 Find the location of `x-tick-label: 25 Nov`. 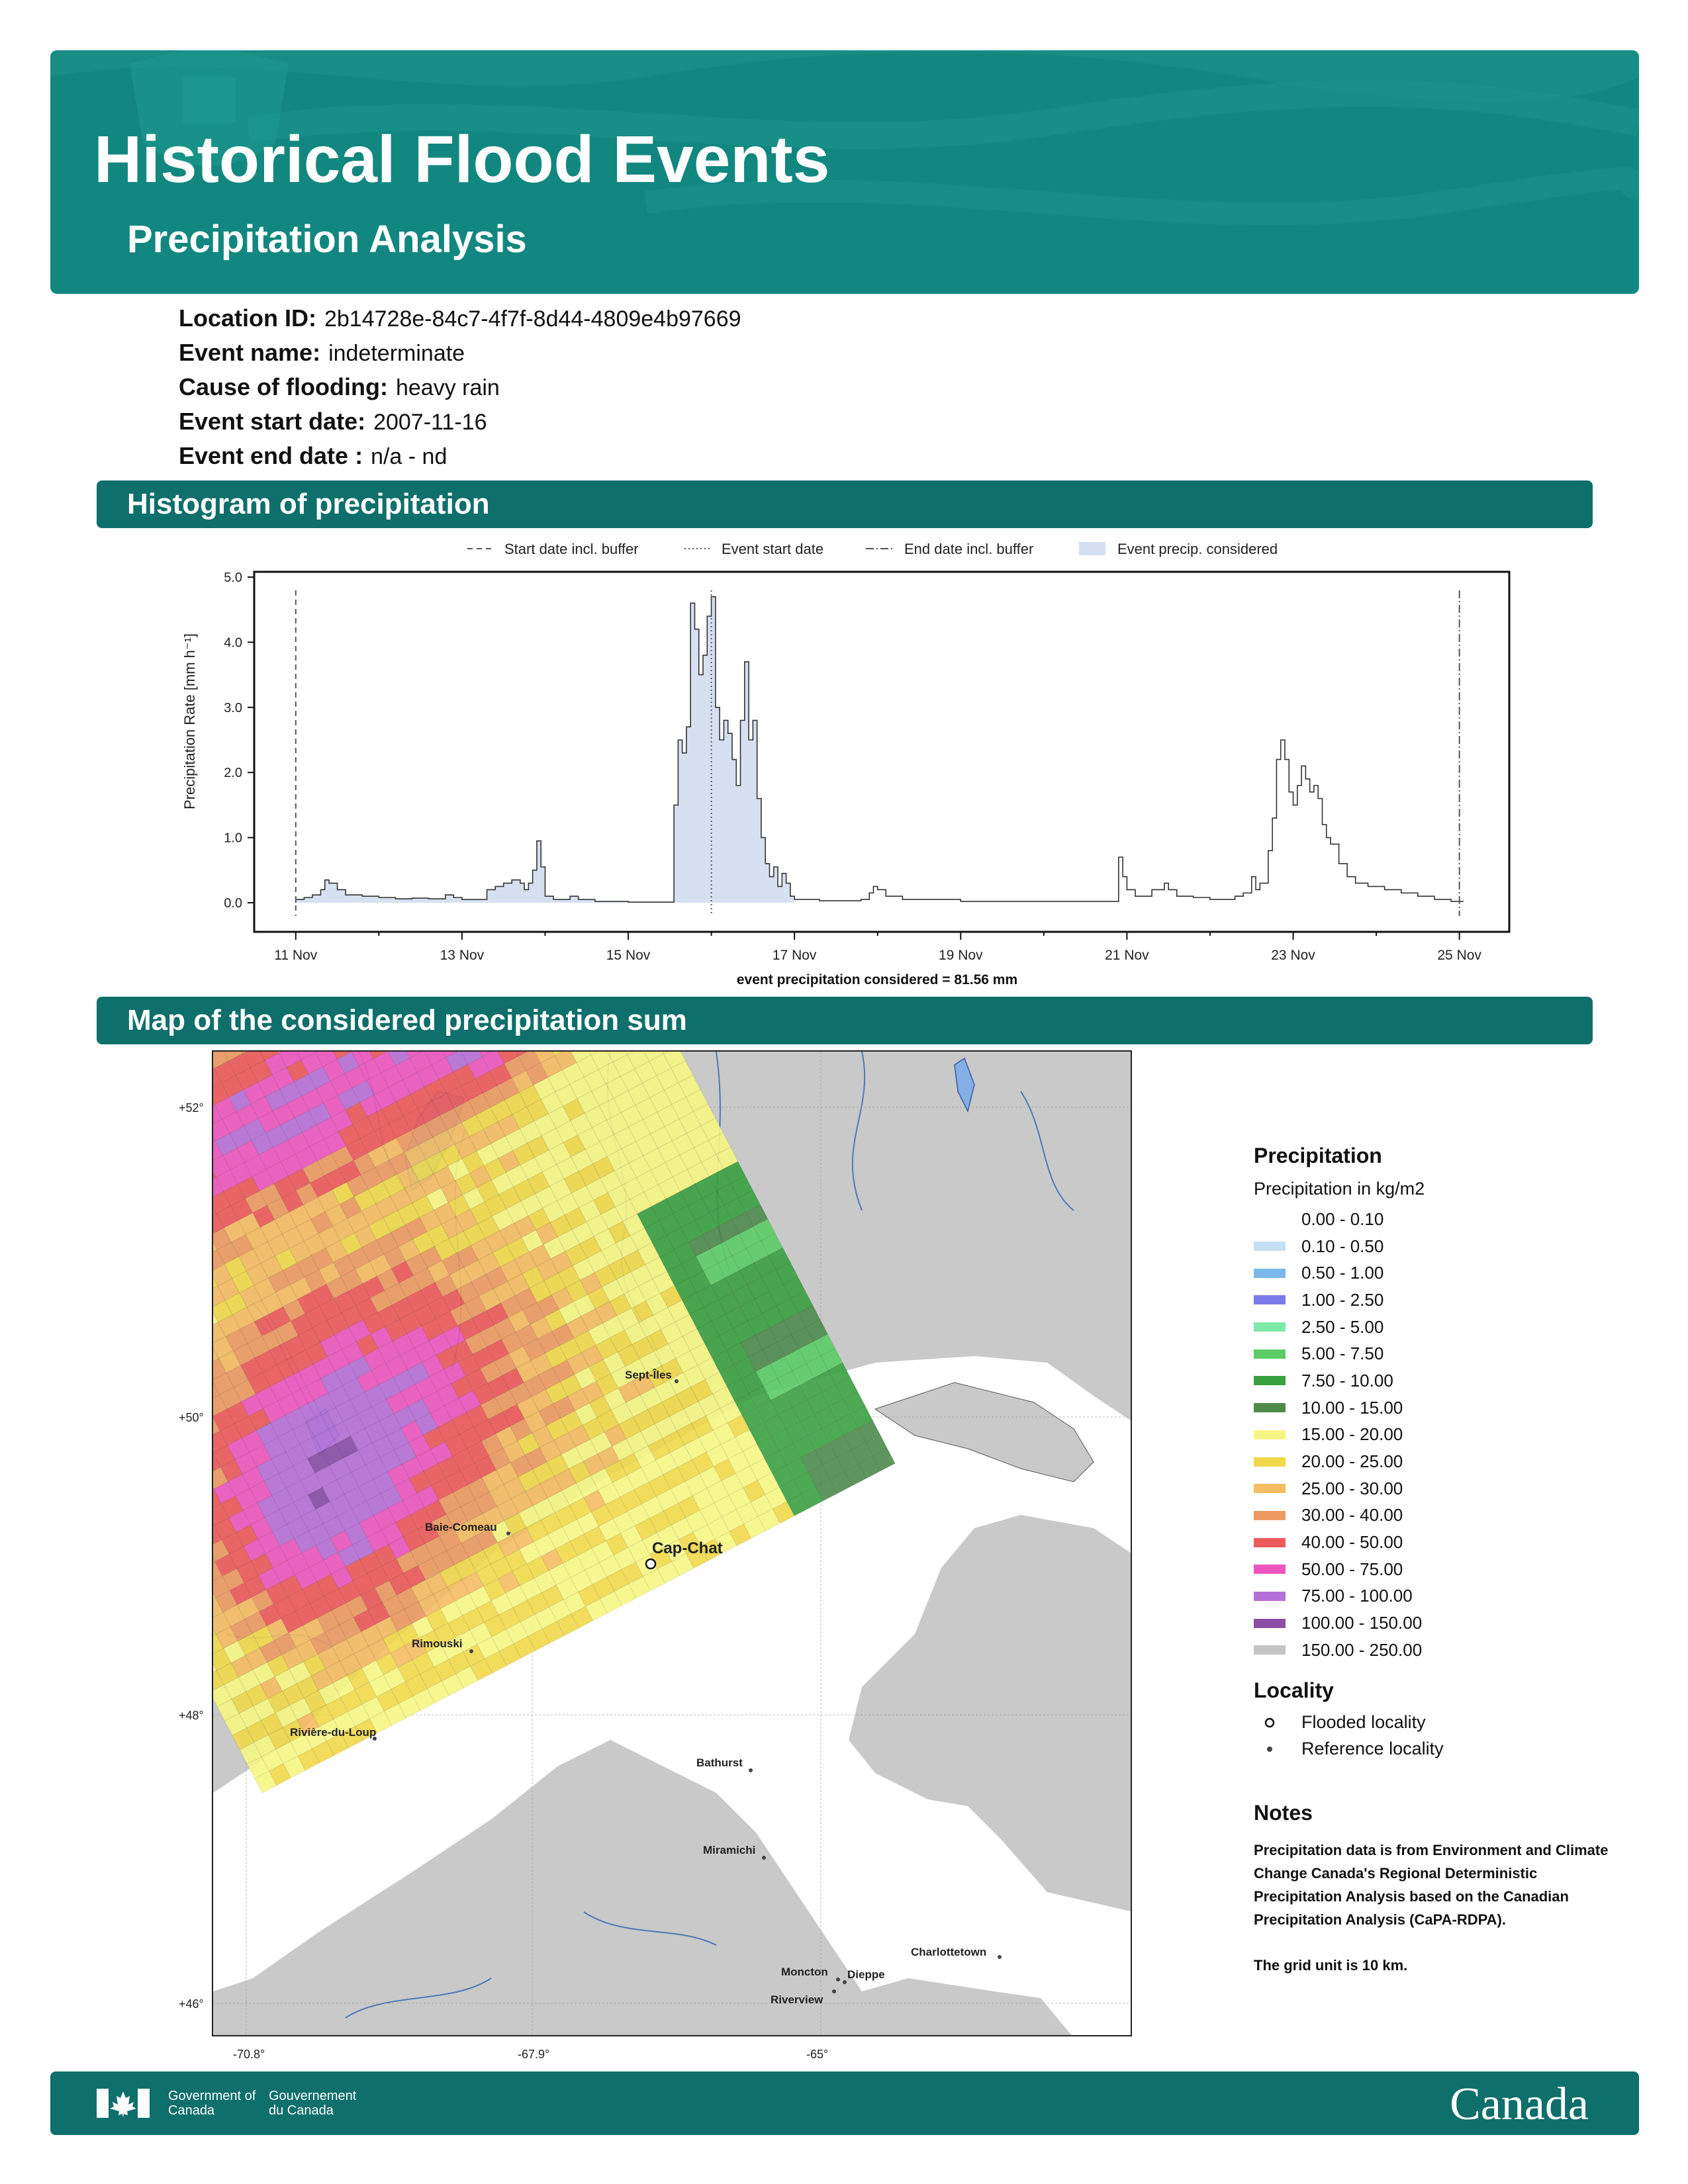

x-tick-label: 25 Nov is located at coordinates (1459, 956).